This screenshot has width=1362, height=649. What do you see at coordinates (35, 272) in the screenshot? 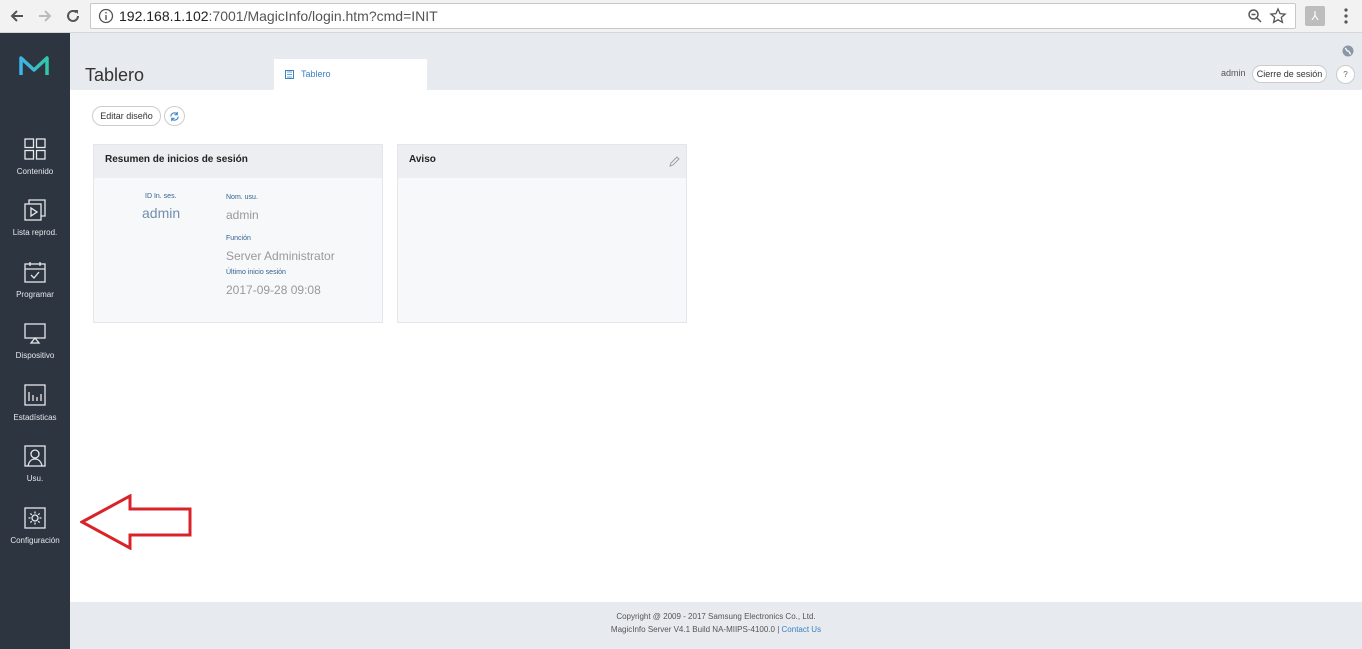
I see `calendar-icon` at bounding box center [35, 272].